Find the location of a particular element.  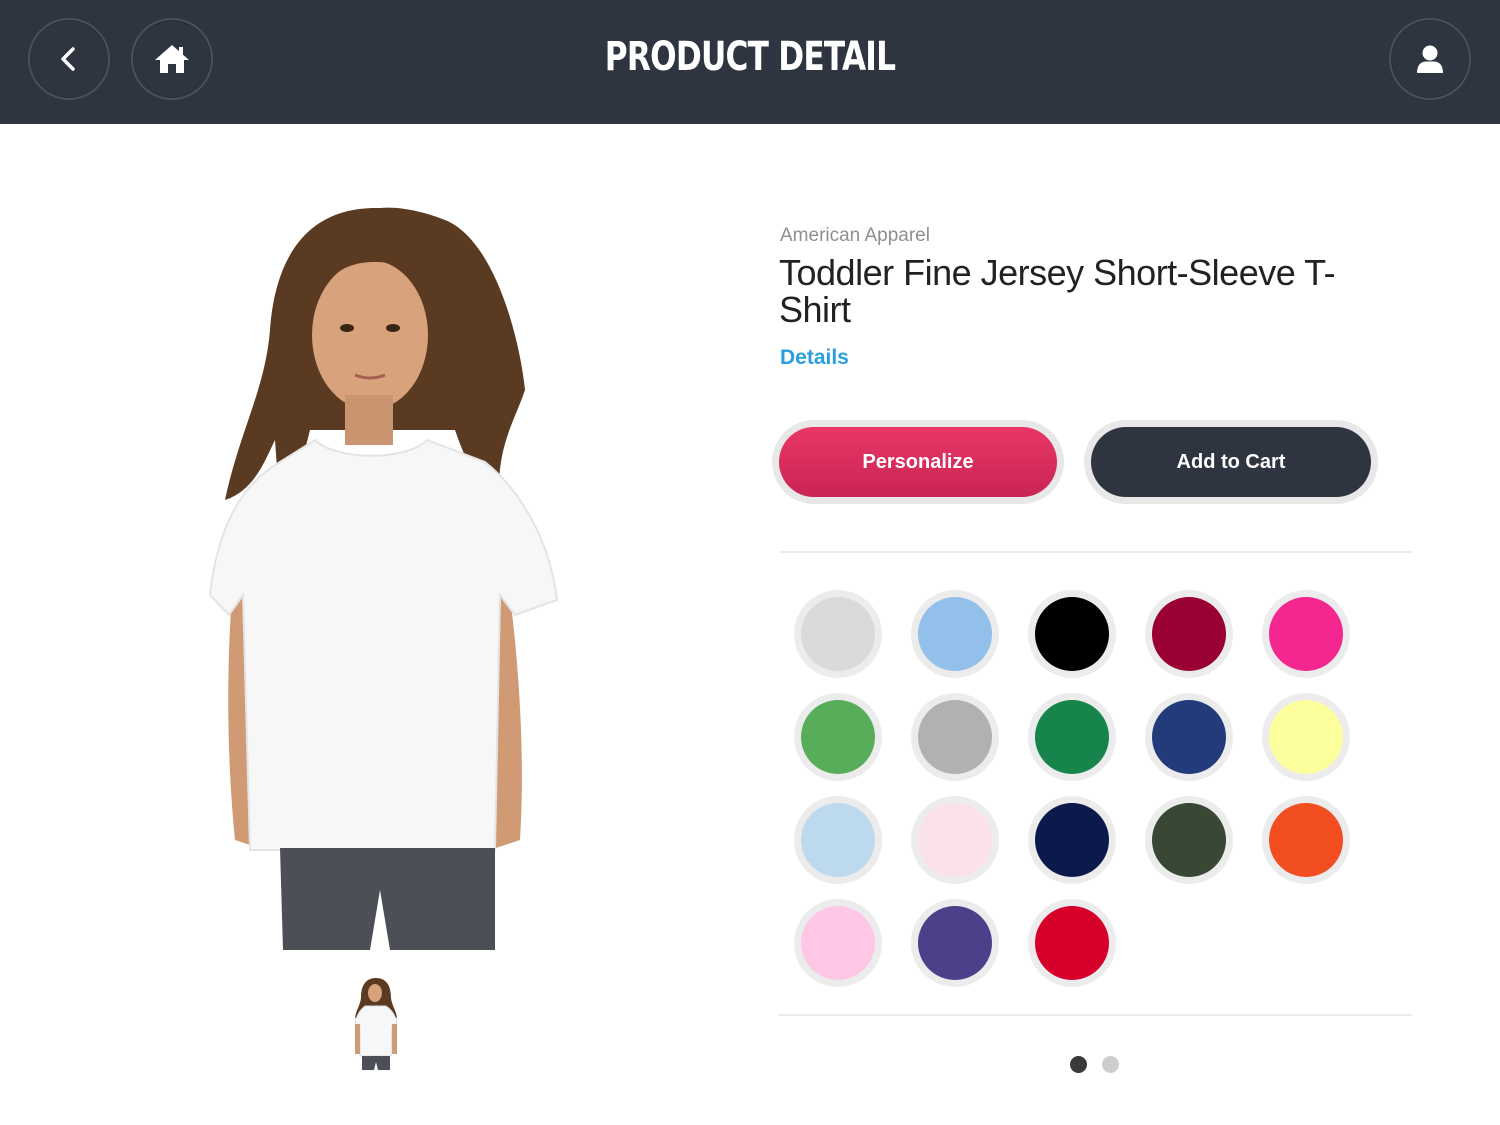

product-thumbnail is located at coordinates (376, 1024).